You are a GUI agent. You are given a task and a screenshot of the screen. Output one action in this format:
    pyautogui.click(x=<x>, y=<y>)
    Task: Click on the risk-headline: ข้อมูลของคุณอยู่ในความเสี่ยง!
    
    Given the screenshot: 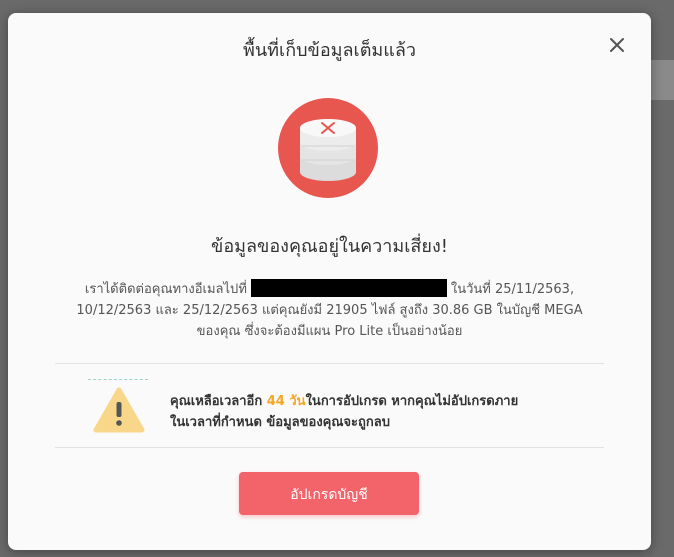 What is the action you would take?
    pyautogui.click(x=329, y=246)
    